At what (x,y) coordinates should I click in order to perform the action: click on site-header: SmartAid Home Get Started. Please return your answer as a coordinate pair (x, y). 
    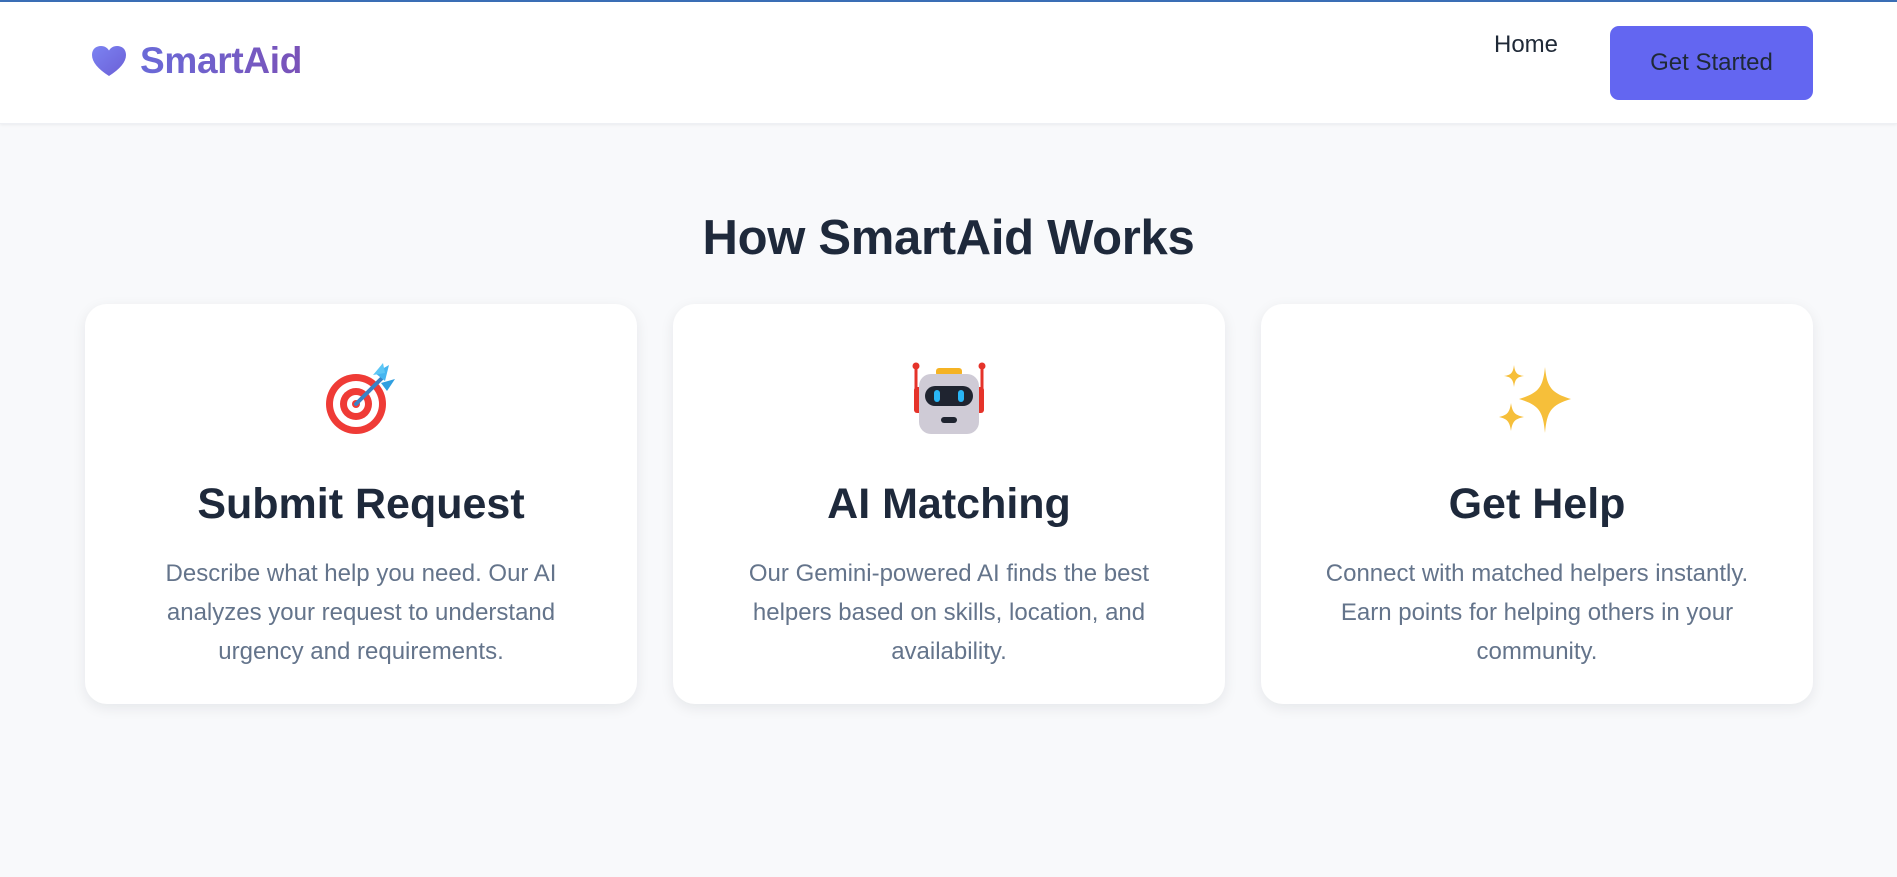
    Looking at the image, I should click on (948, 63).